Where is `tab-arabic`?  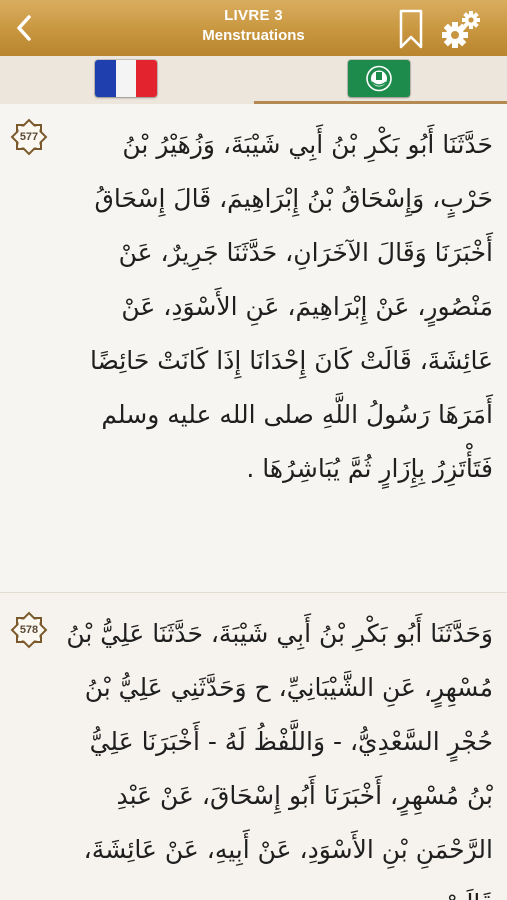
tab-arabic is located at coordinates (380, 80).